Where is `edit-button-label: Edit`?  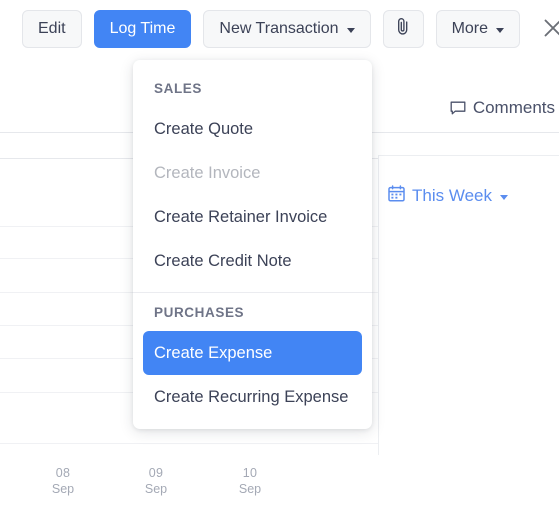 edit-button-label: Edit is located at coordinates (52, 28).